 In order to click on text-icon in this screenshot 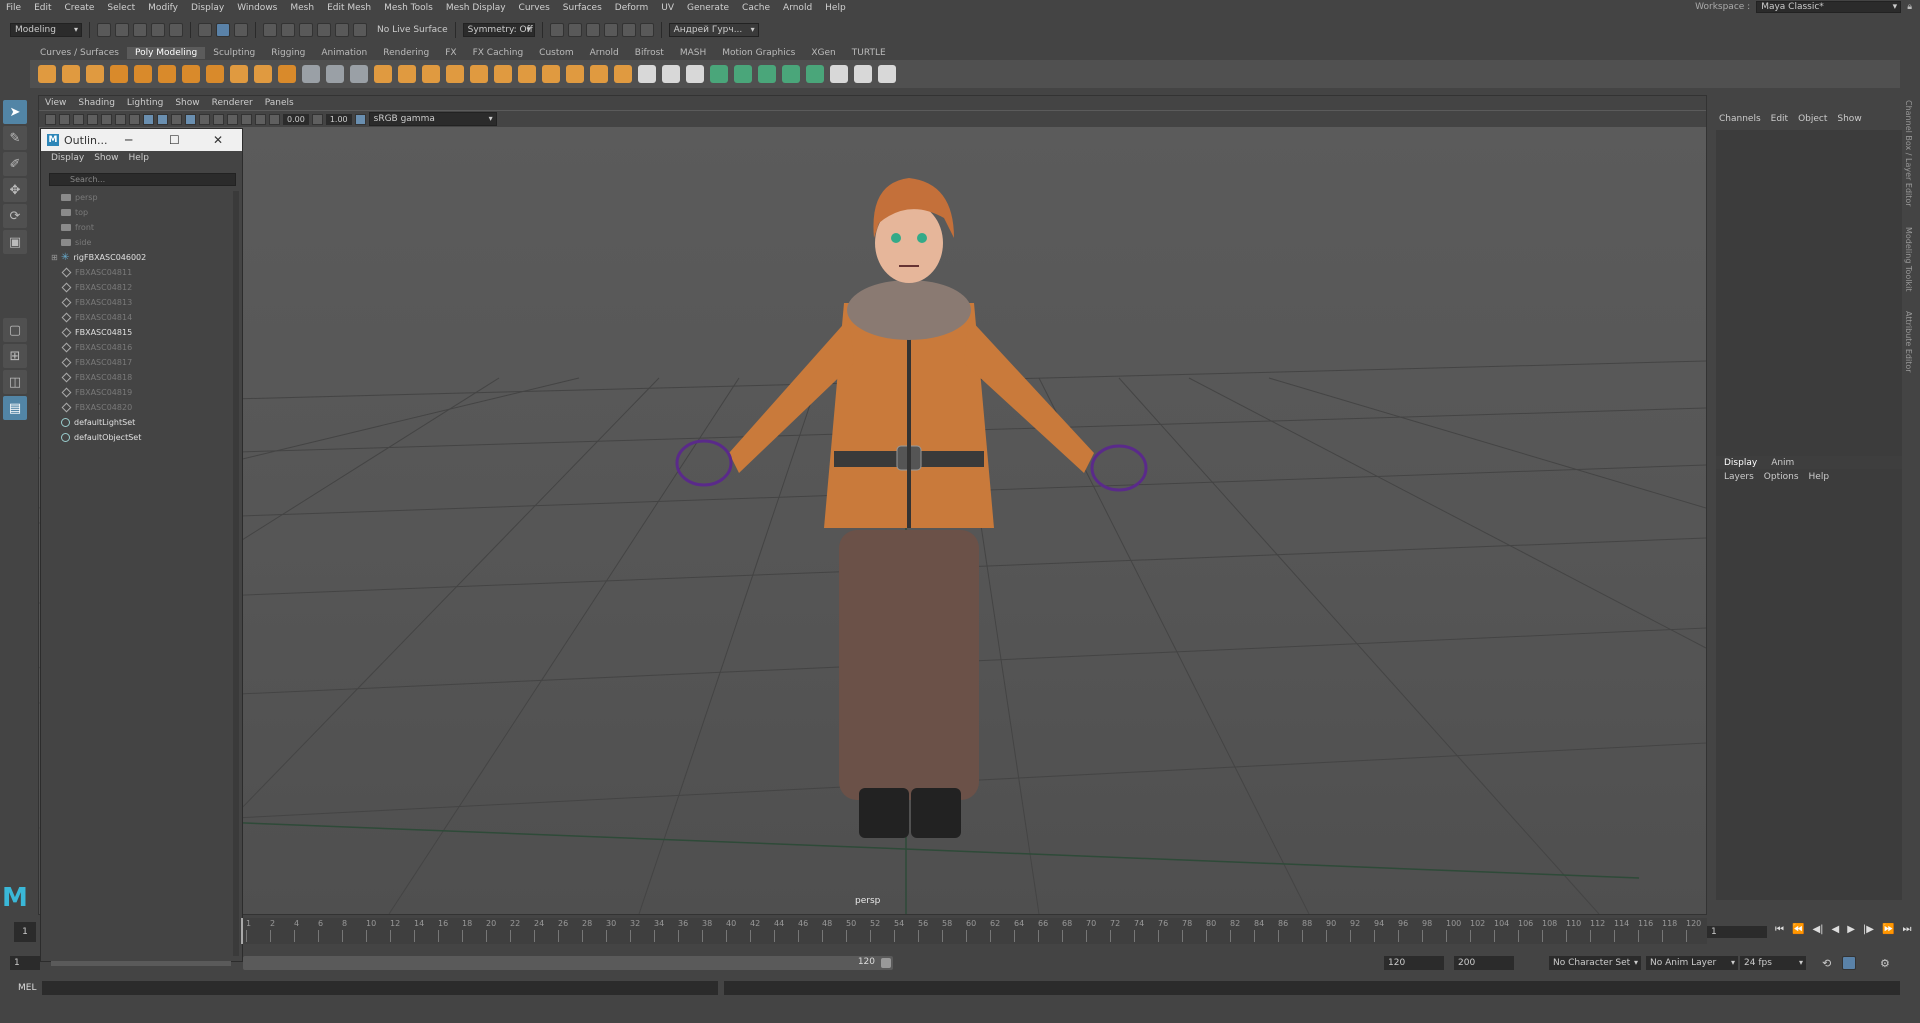, I will do `click(263, 74)`.